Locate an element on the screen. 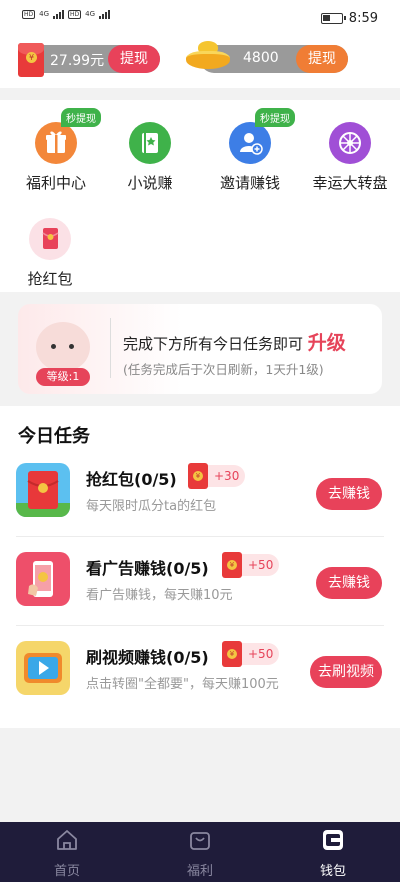 The image size is (400, 882). shortcut-label: 幸运大转盘 is located at coordinates (350, 183).